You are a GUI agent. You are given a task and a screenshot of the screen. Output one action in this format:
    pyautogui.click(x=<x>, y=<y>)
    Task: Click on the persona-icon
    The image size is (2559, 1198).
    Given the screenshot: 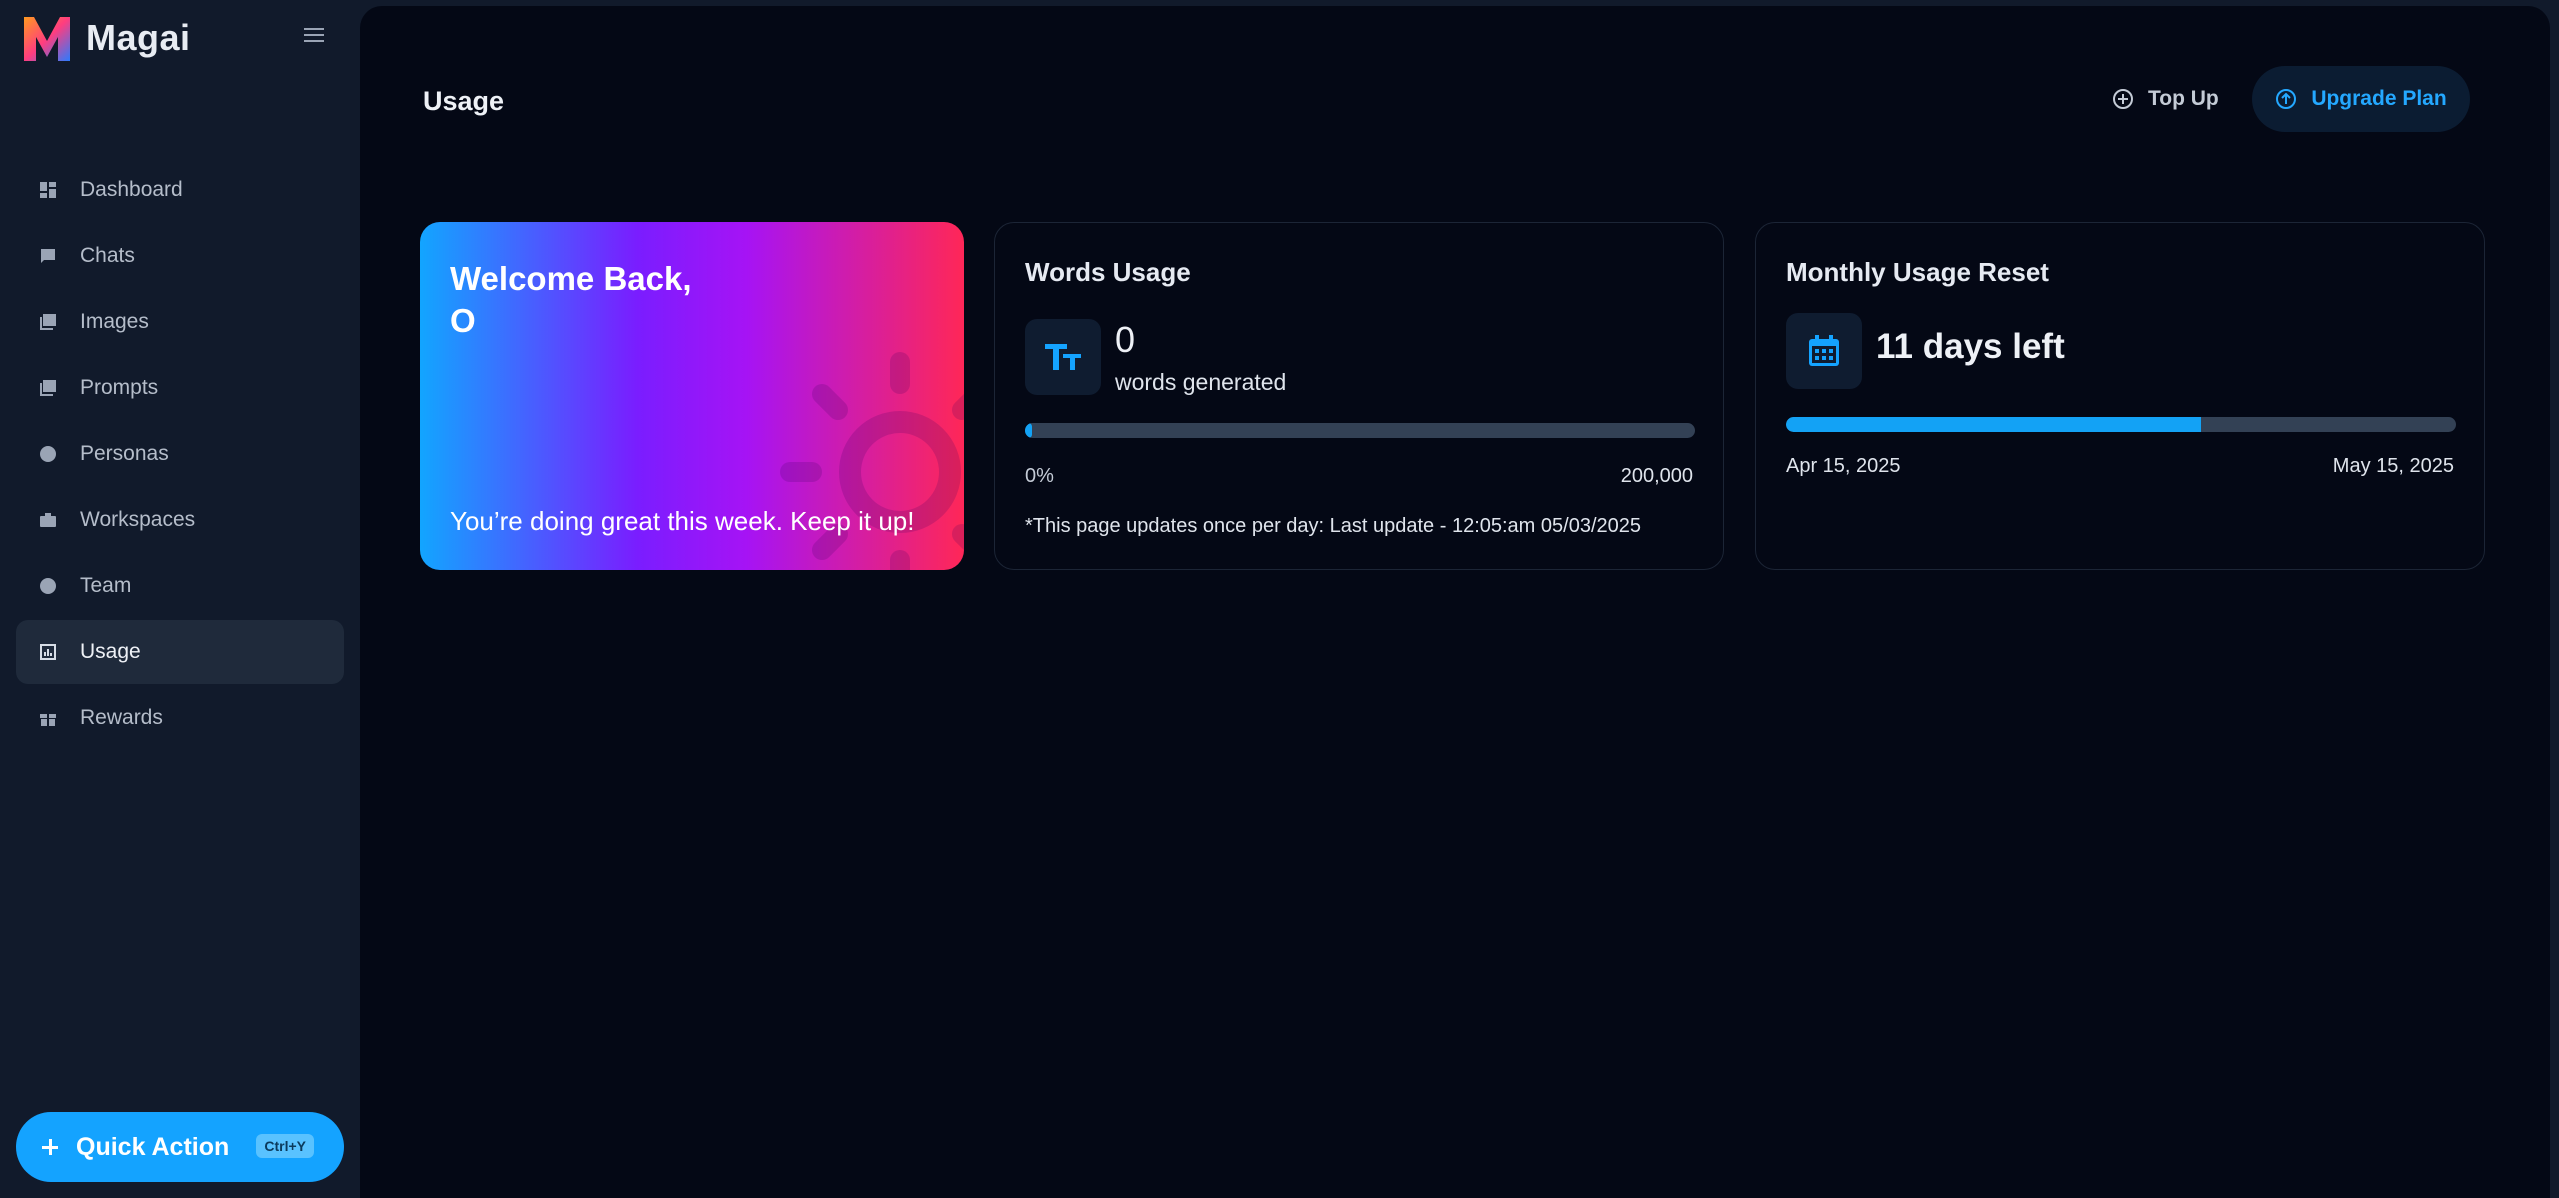 What is the action you would take?
    pyautogui.click(x=48, y=454)
    